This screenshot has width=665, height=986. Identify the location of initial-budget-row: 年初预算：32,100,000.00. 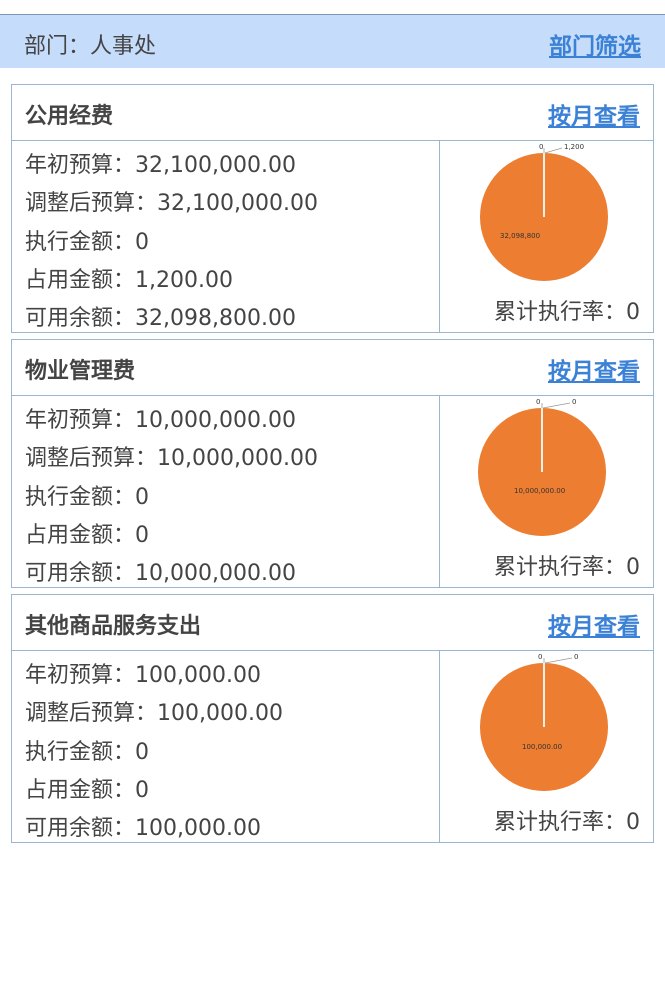
(160, 165).